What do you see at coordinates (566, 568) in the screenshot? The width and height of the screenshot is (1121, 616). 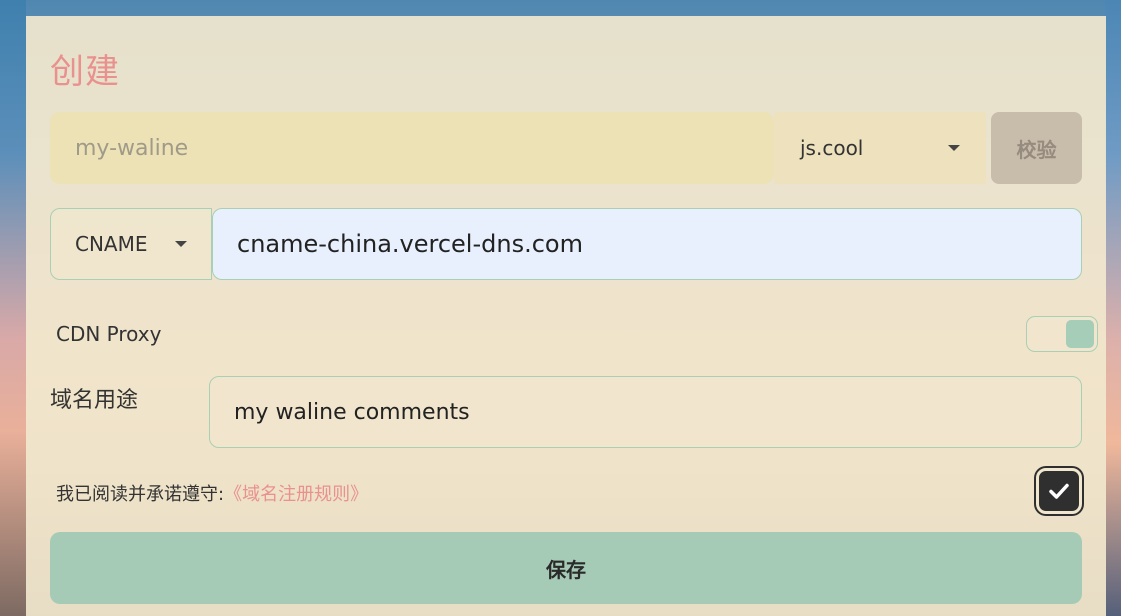 I see `save-button: 保存` at bounding box center [566, 568].